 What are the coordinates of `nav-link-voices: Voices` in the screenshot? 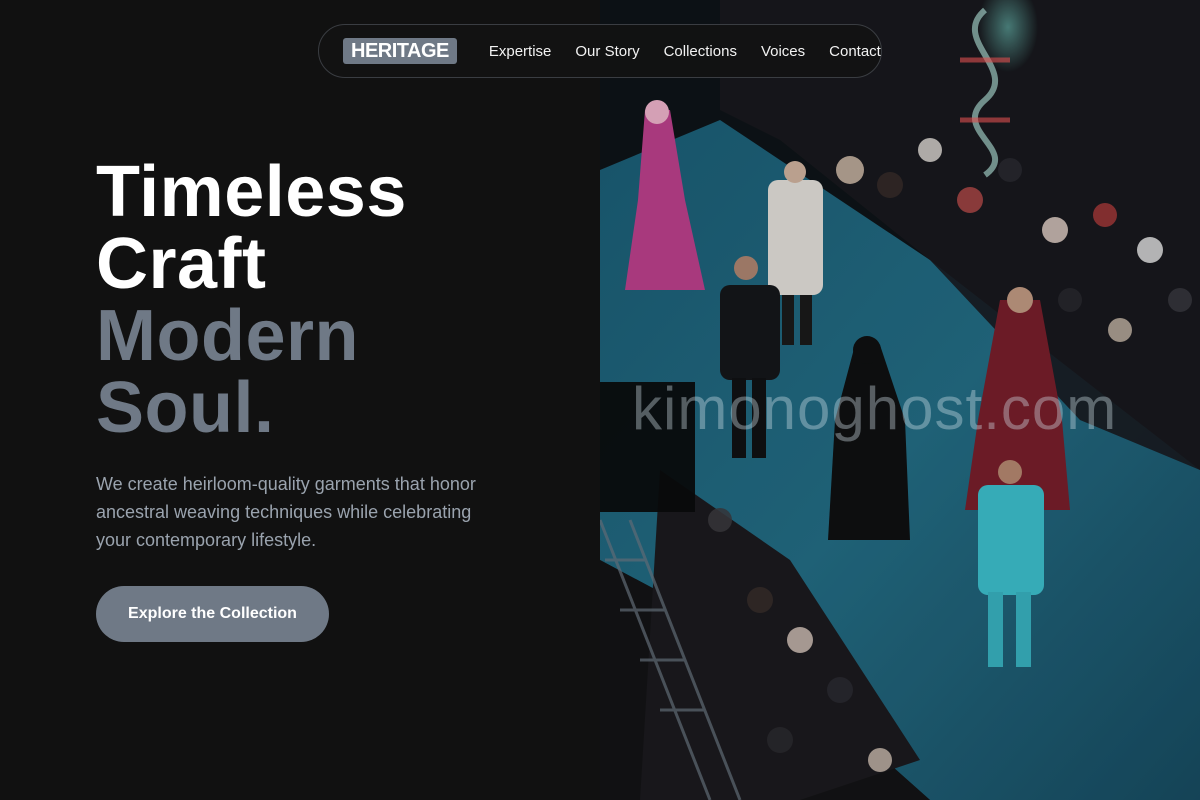 It's located at (783, 51).